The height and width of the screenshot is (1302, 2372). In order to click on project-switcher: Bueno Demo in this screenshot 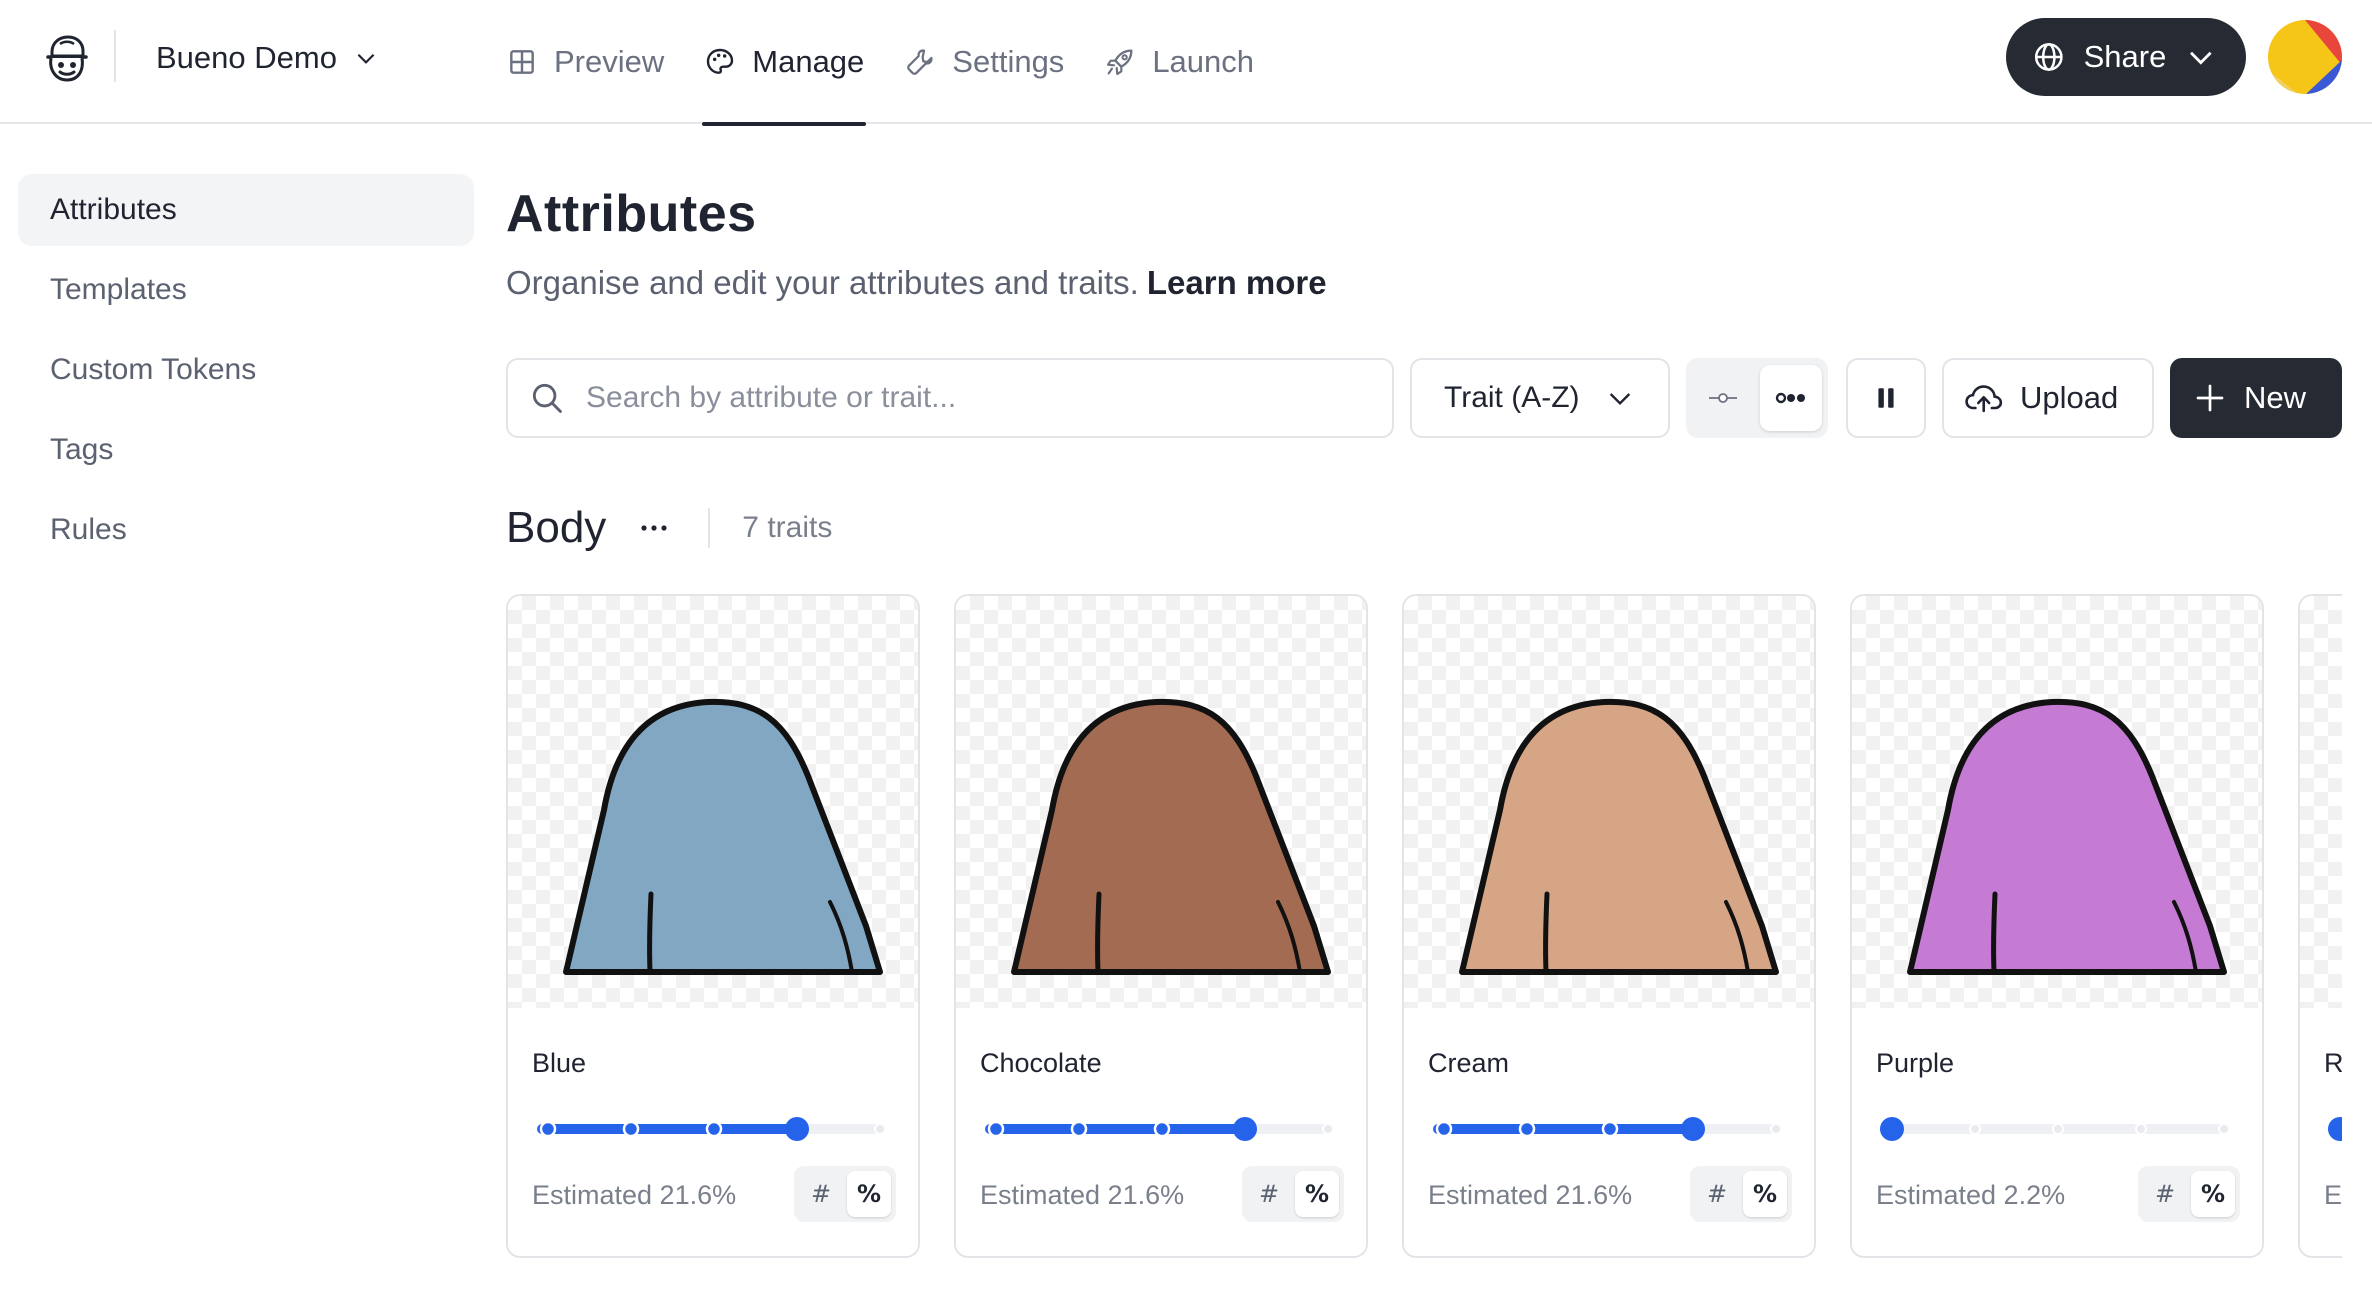, I will do `click(267, 58)`.